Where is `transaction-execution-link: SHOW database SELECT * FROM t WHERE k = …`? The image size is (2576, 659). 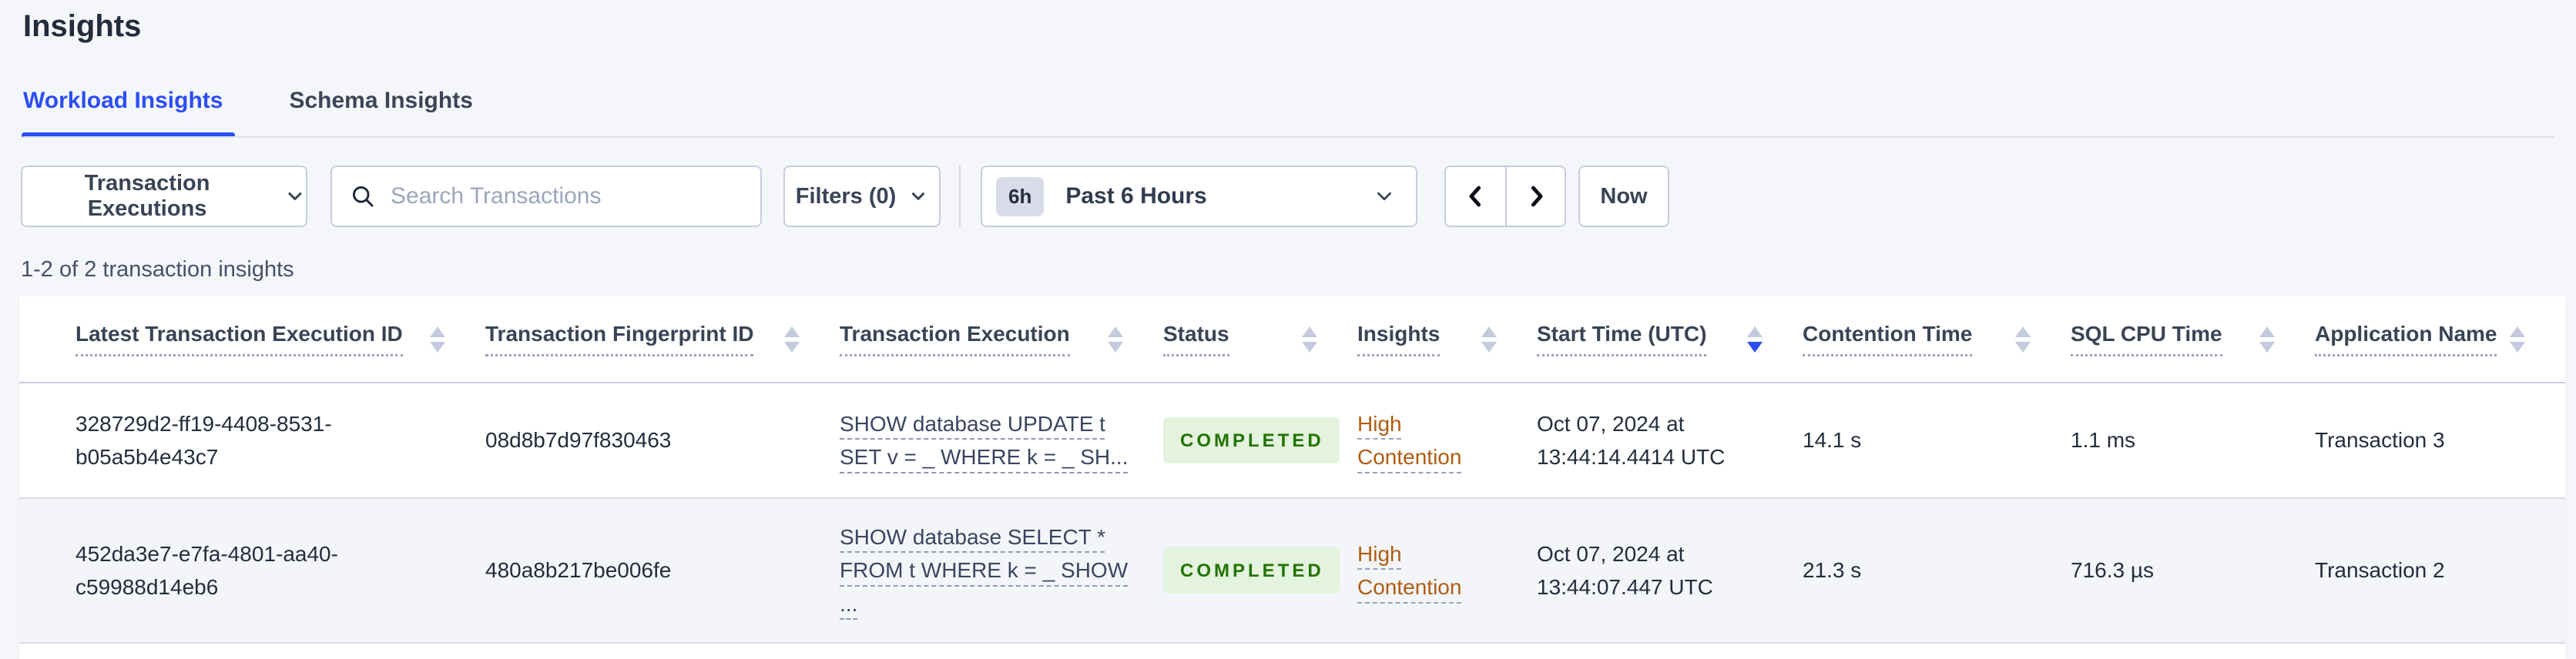 transaction-execution-link: SHOW database SELECT * FROM t WHERE k = … is located at coordinates (984, 570).